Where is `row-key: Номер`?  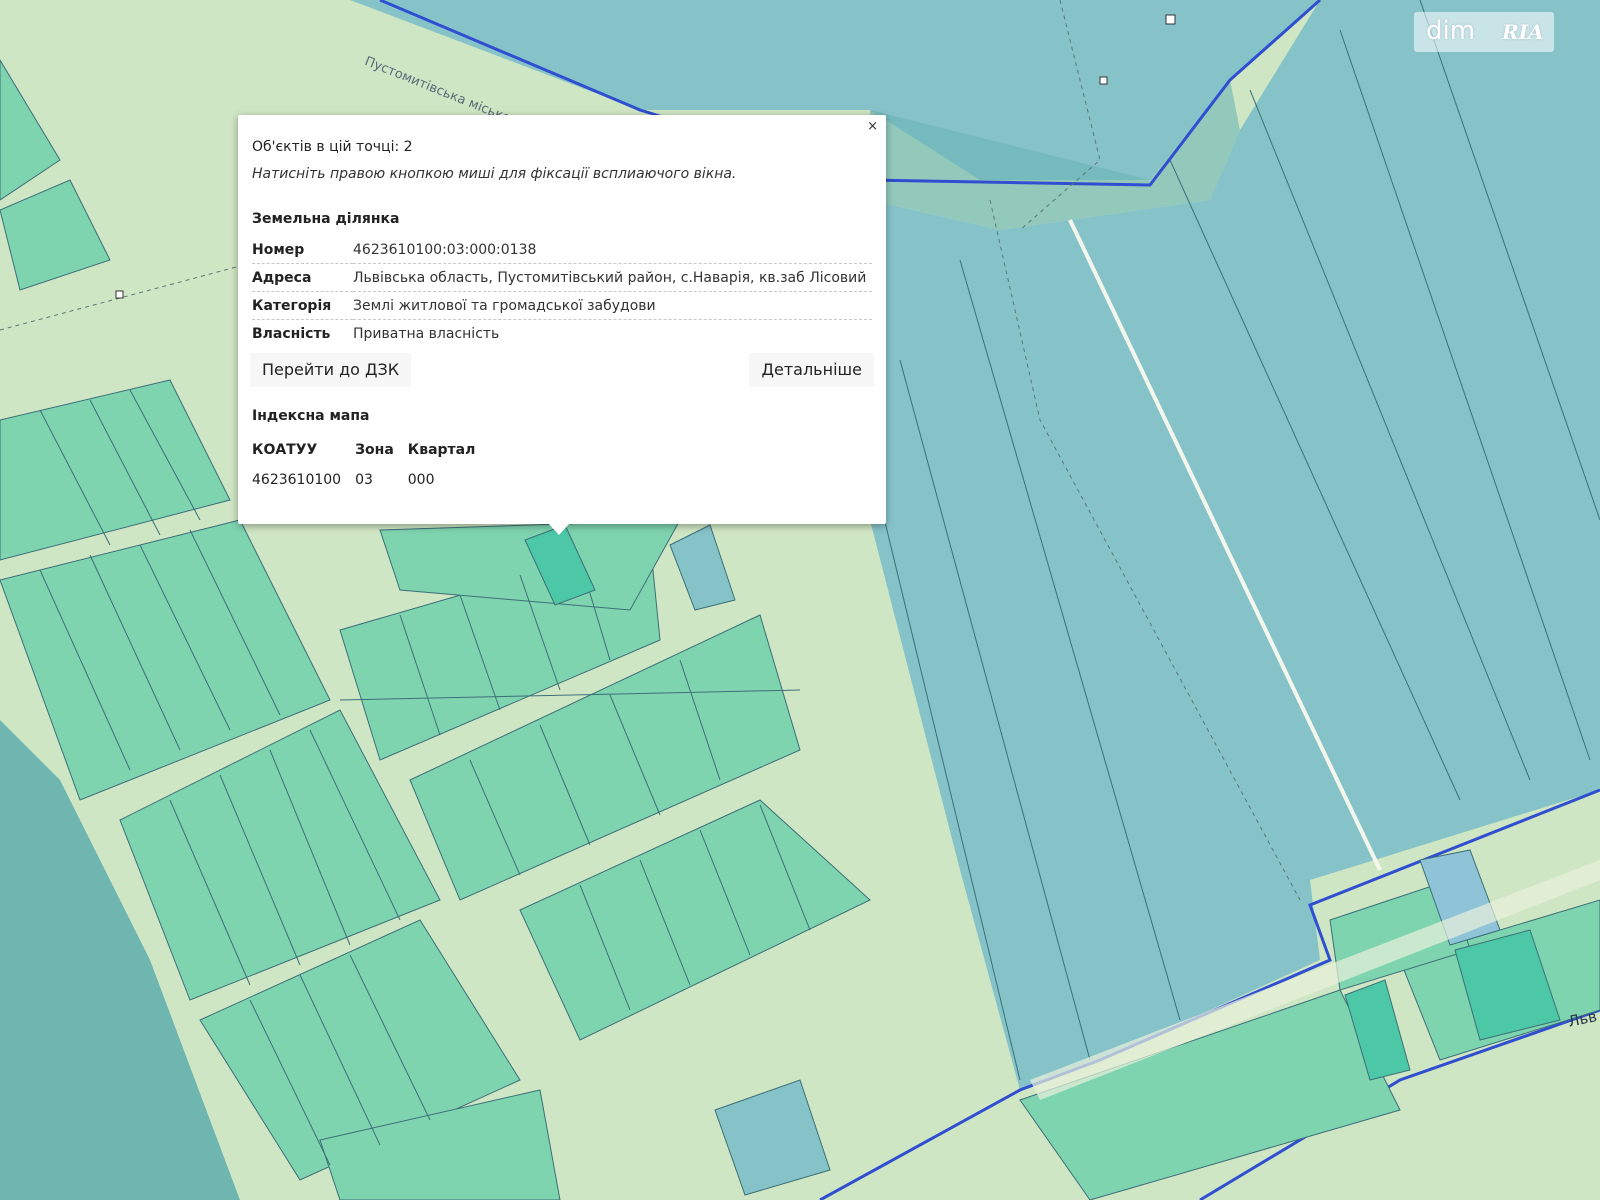 row-key: Номер is located at coordinates (302, 250).